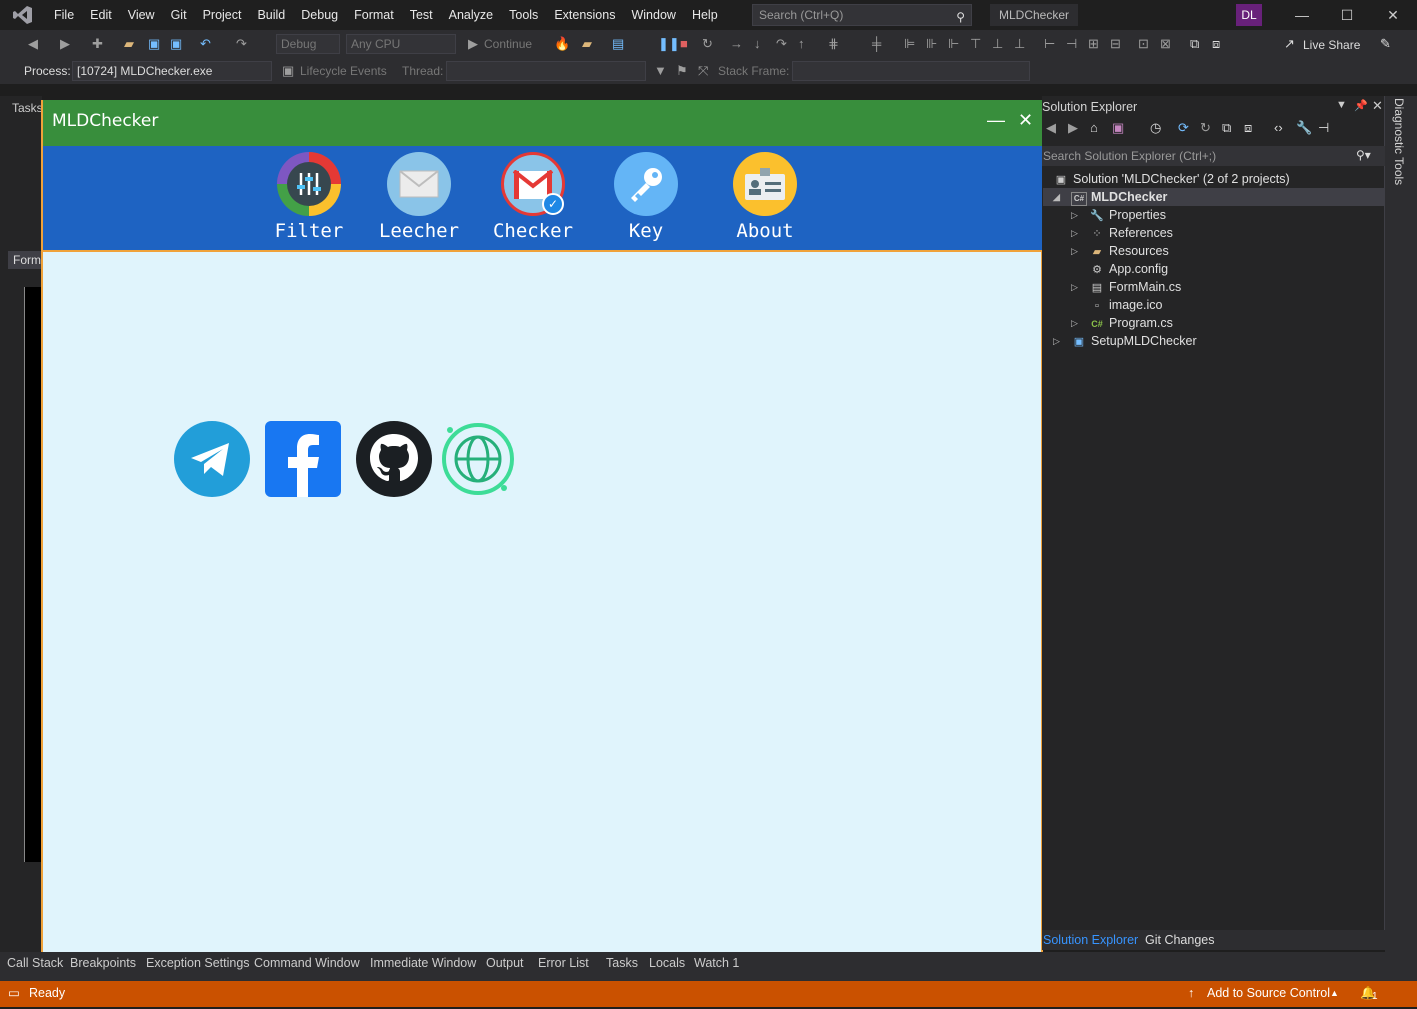 This screenshot has width=1417, height=1009. I want to click on menu-format: Format, so click(374, 15).